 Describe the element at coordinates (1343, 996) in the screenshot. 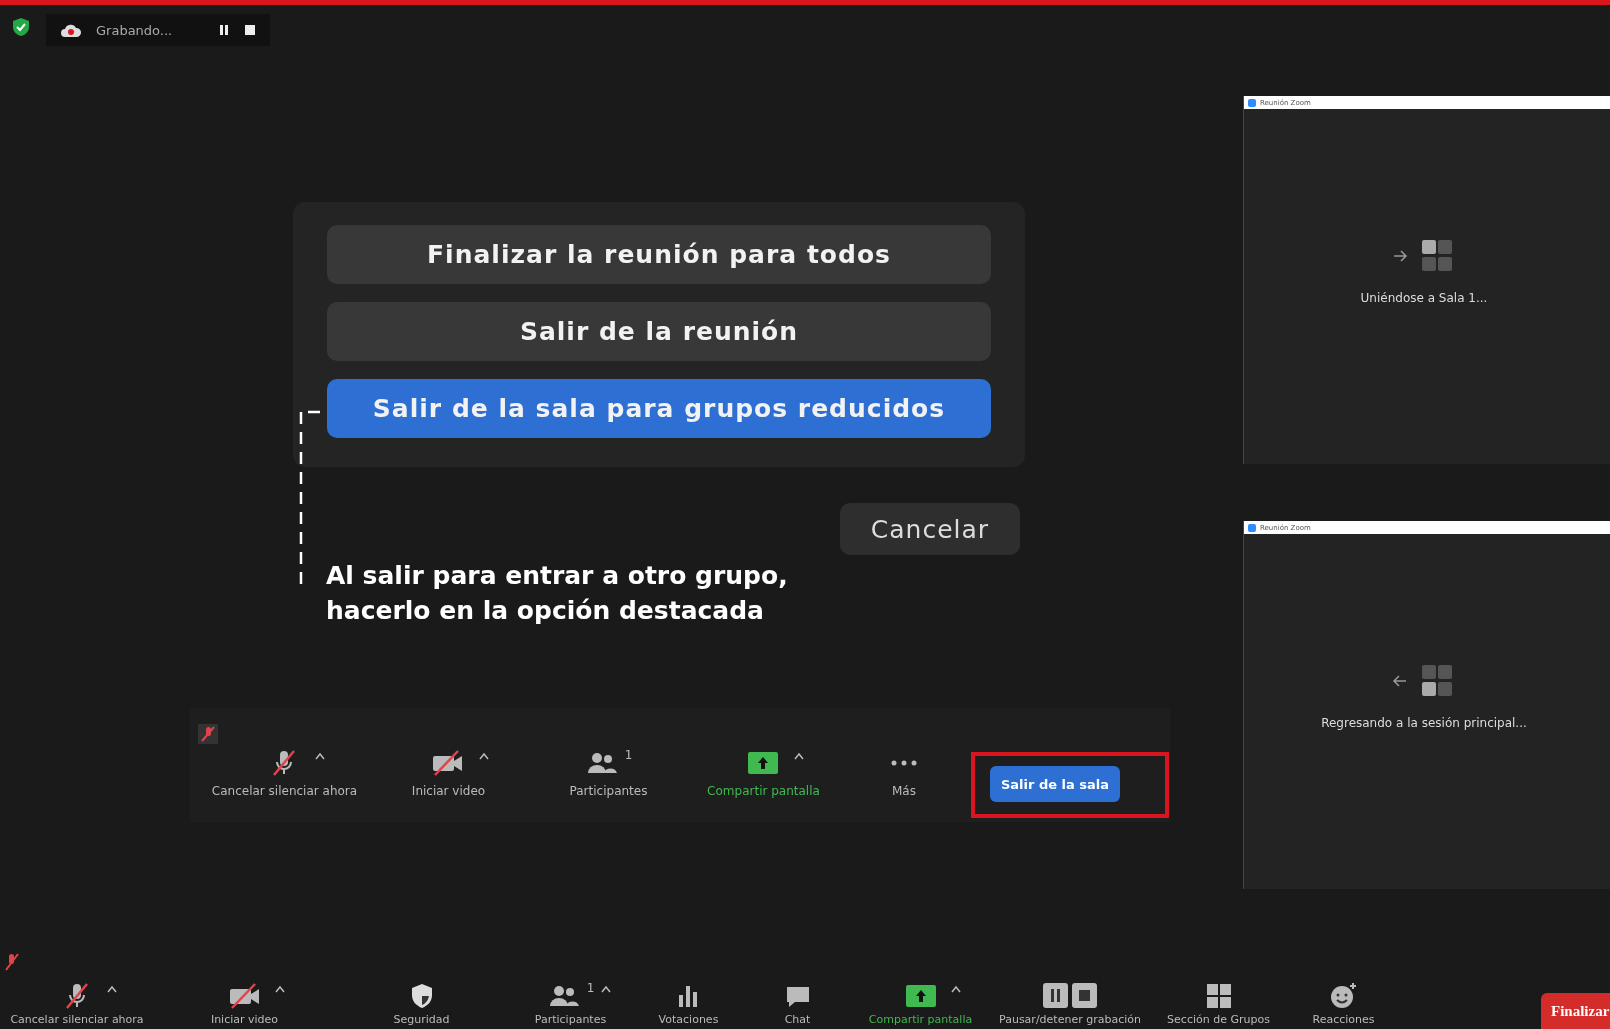

I see `smiley-plus-icon` at that location.